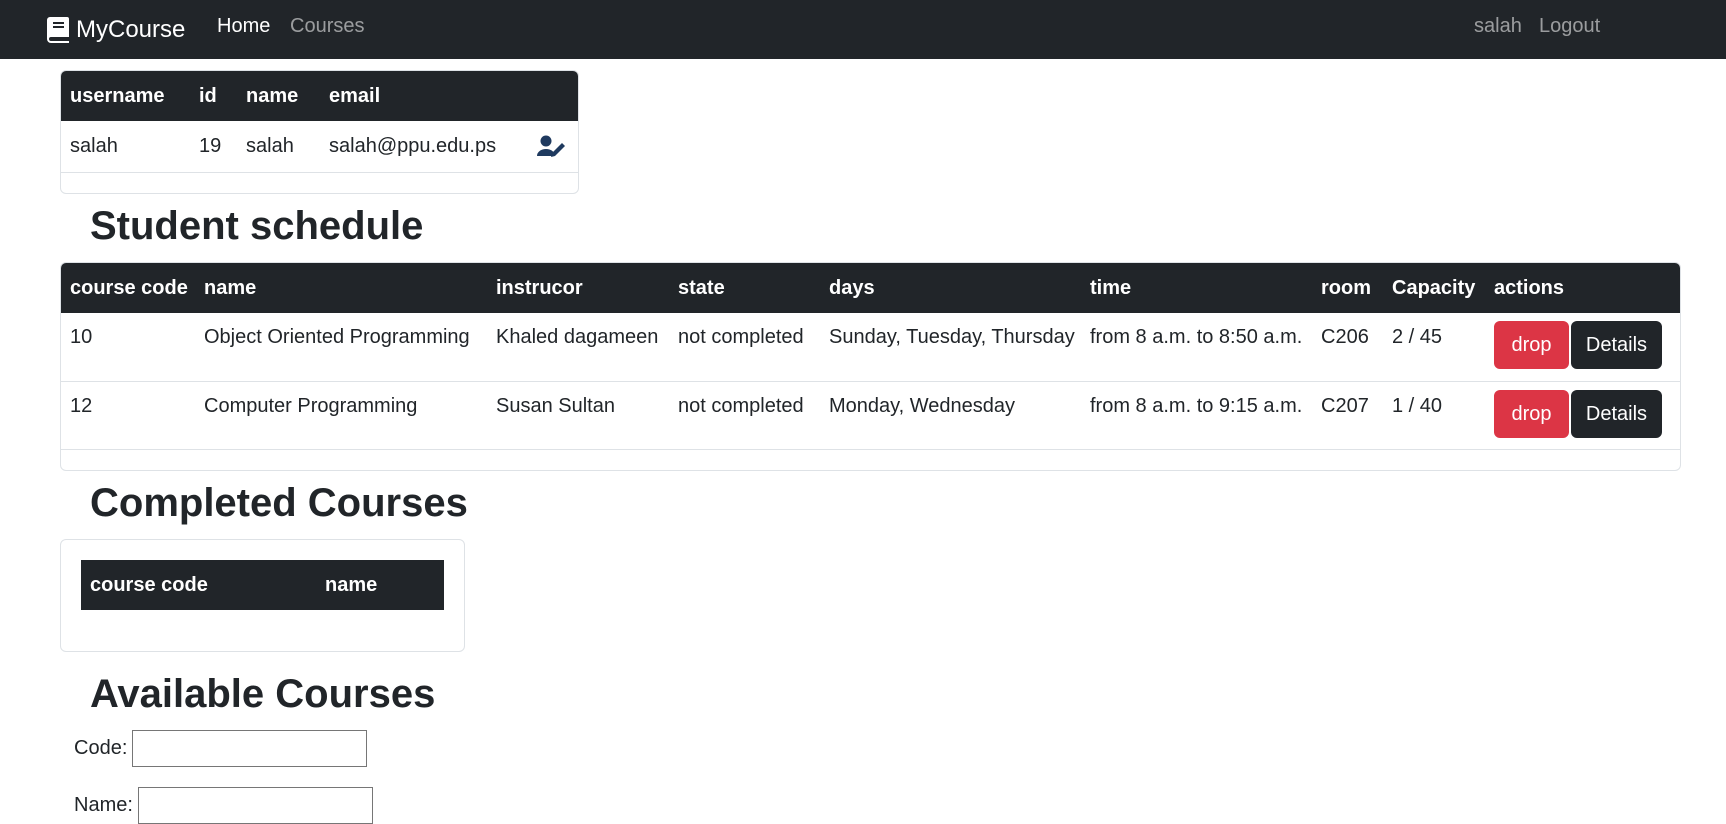 This screenshot has width=1726, height=824. I want to click on cell-name: Computer Programming, so click(341, 415).